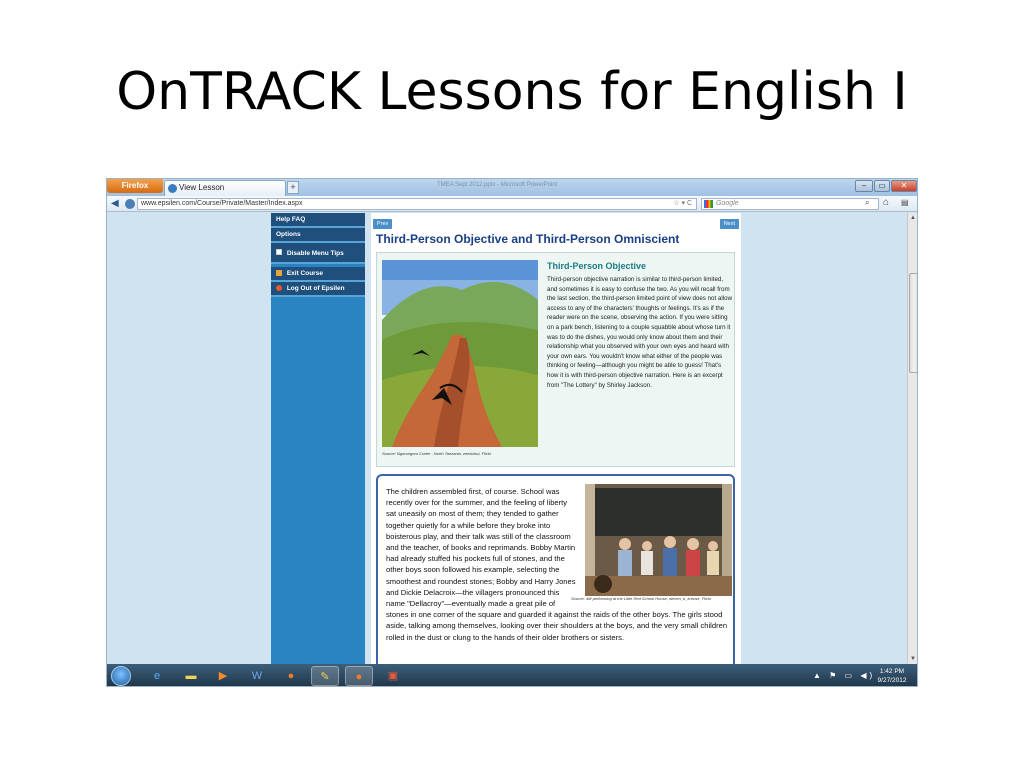 The width and height of the screenshot is (1024, 768). What do you see at coordinates (882, 186) in the screenshot?
I see `maximize-button: ▭` at bounding box center [882, 186].